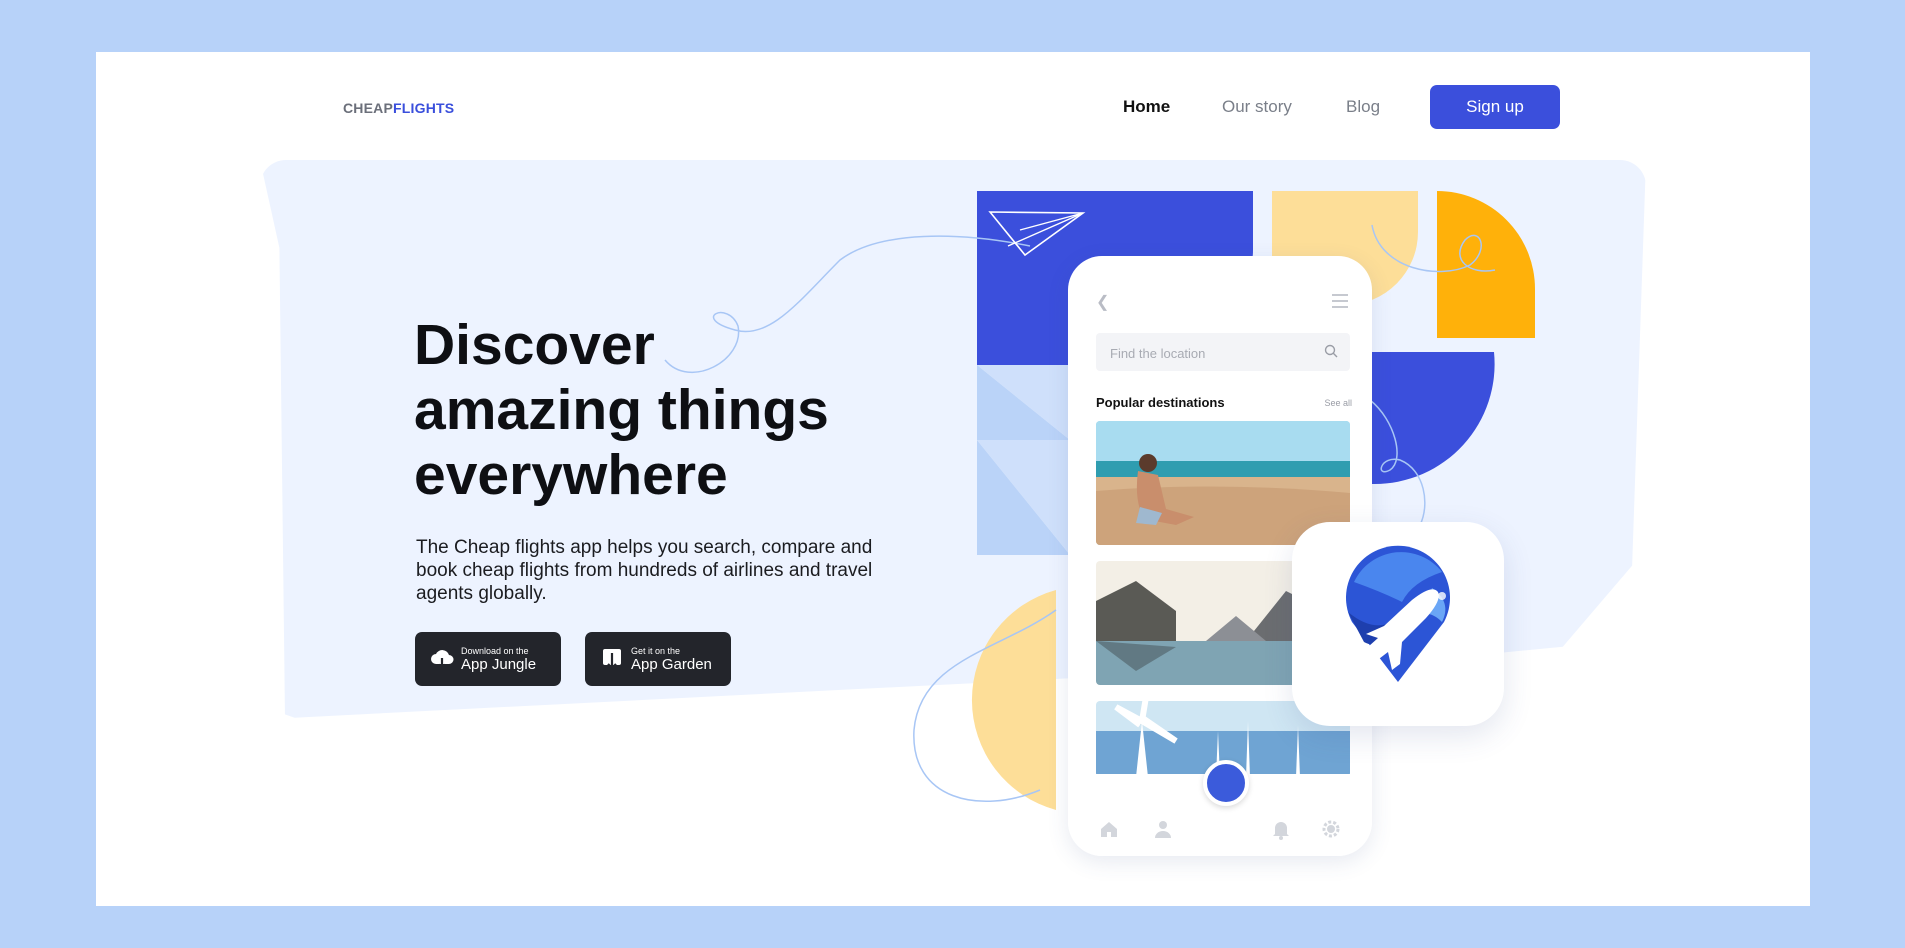 The width and height of the screenshot is (1905, 948). I want to click on nav-our-story: Our story, so click(1257, 107).